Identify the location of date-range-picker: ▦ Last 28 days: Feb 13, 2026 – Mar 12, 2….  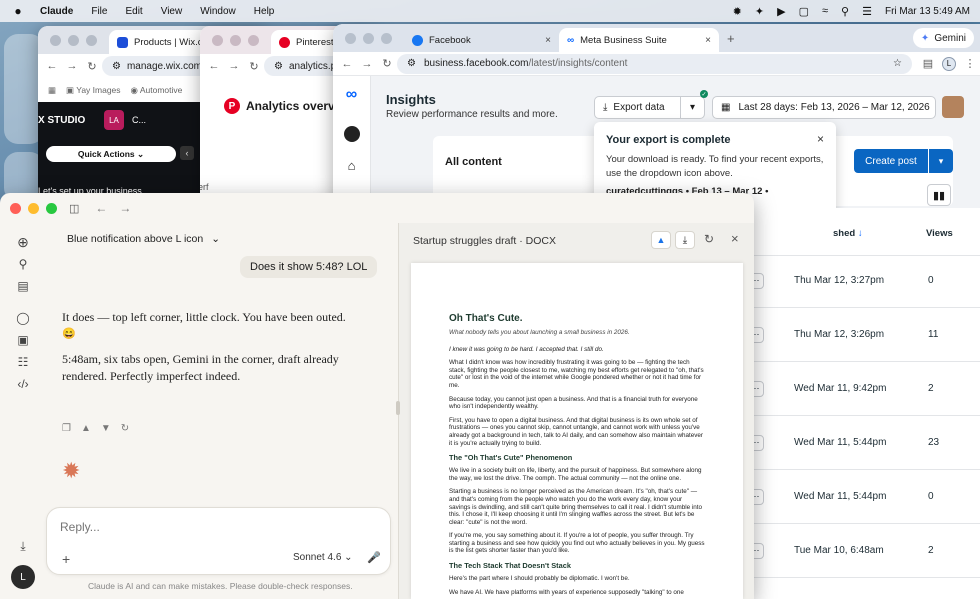
(824, 107).